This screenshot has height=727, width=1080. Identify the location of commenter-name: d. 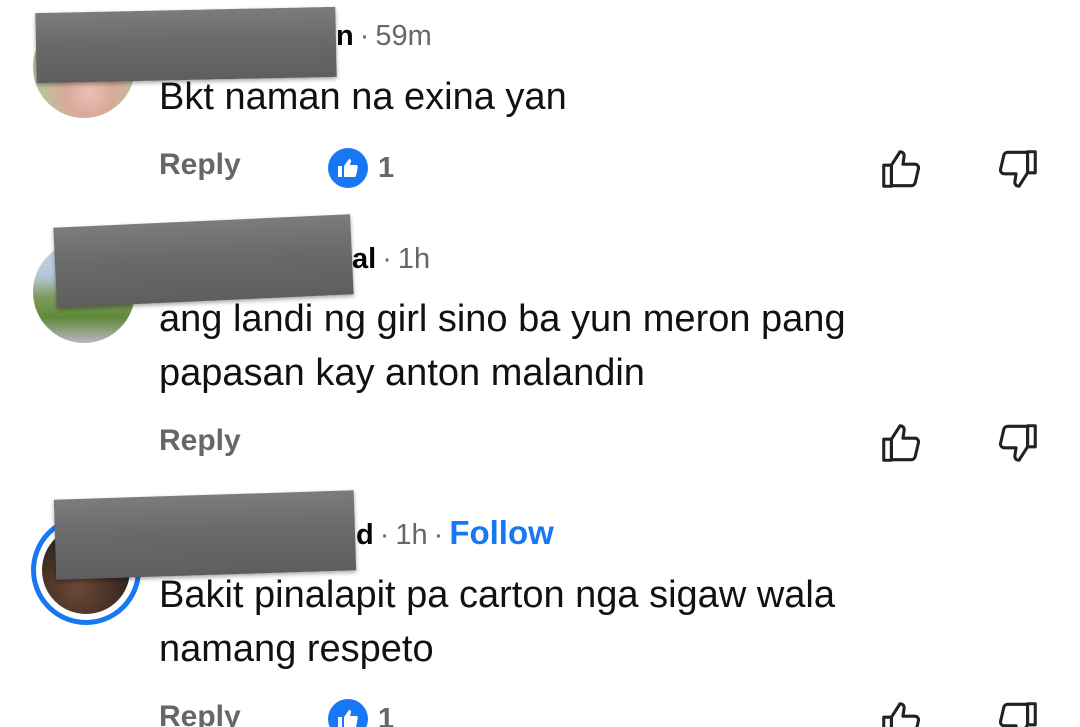
(365, 535).